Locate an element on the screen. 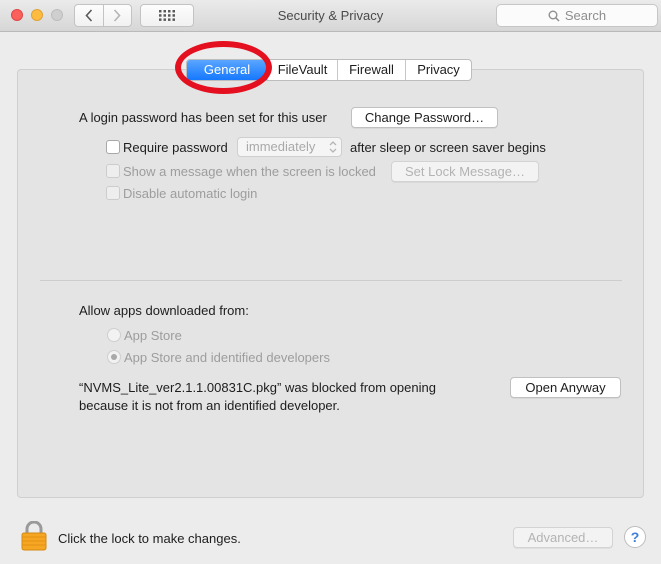 The height and width of the screenshot is (564, 661). search-field: Search is located at coordinates (577, 15).